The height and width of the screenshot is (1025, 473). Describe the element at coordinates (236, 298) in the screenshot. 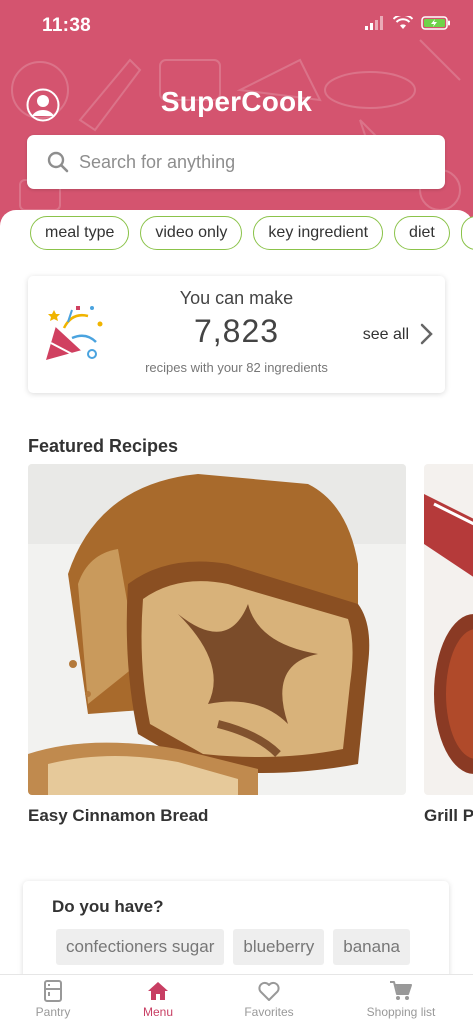

I see `make-title: You can make` at that location.